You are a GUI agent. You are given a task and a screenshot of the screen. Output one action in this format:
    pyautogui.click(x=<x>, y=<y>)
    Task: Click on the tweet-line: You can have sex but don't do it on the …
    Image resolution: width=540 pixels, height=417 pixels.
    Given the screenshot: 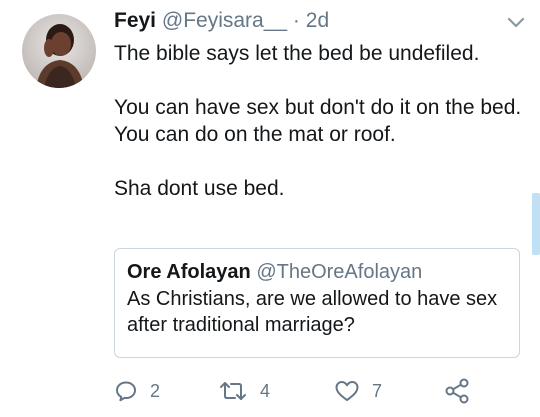 What is the action you would take?
    pyautogui.click(x=318, y=107)
    